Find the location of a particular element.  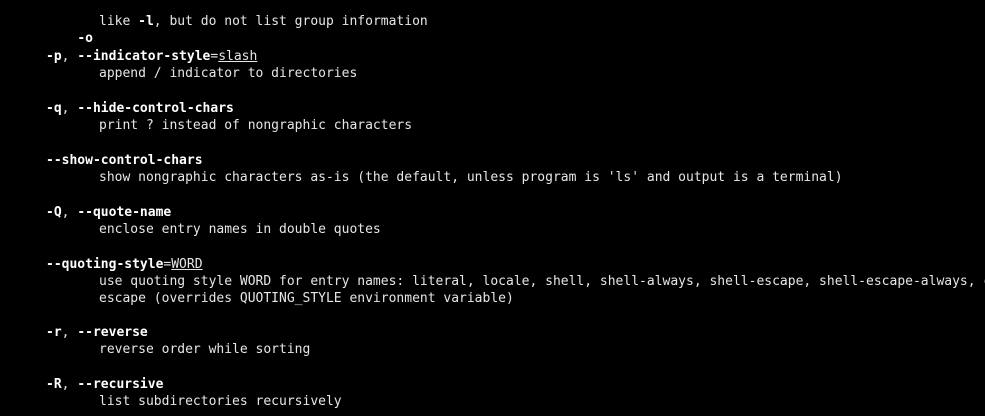

option-short-flag: -Q is located at coordinates (54, 212).